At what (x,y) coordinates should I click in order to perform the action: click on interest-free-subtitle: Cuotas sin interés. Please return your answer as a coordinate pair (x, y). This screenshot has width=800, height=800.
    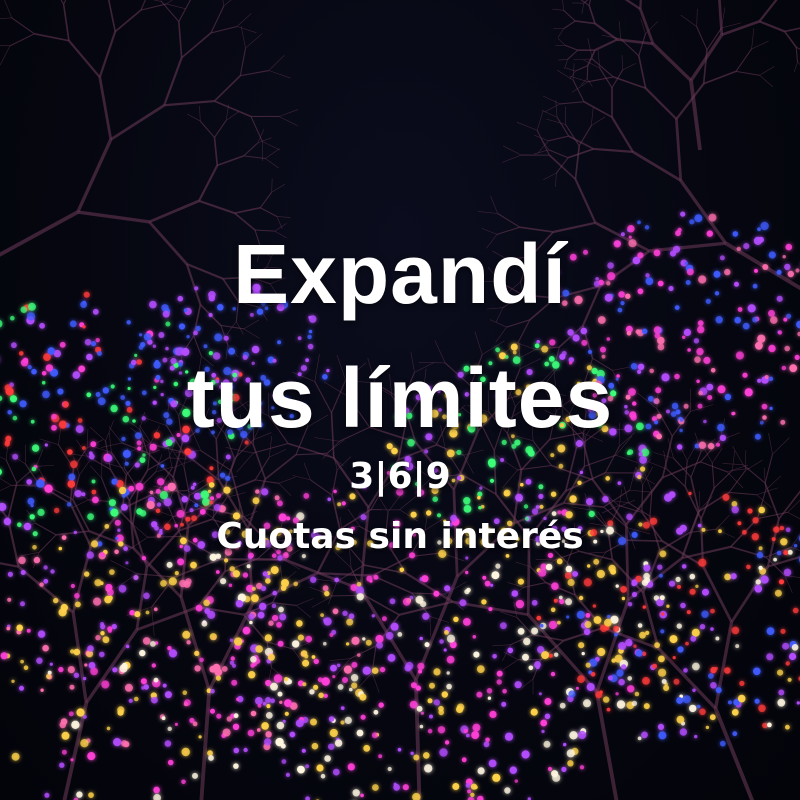
    Looking at the image, I should click on (400, 536).